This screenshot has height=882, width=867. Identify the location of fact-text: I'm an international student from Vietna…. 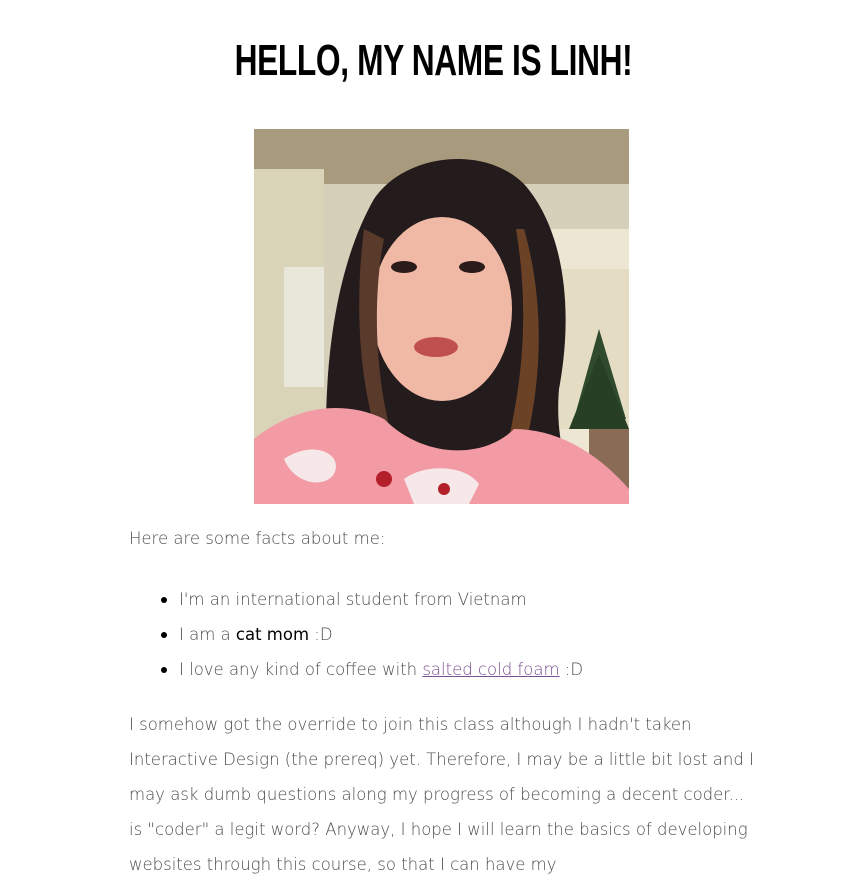
(353, 599).